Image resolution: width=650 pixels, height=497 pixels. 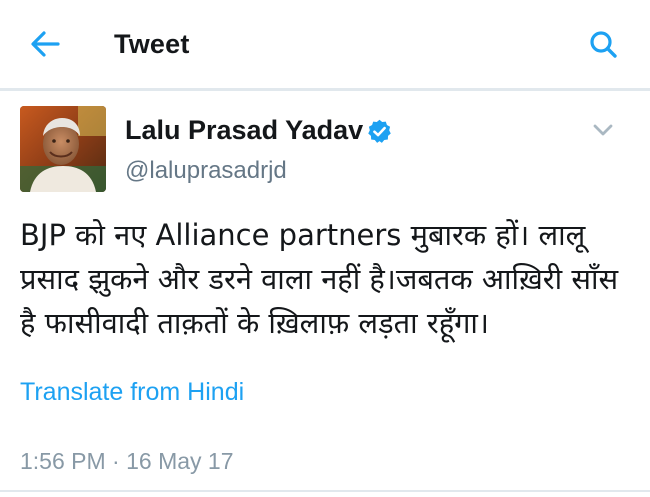 What do you see at coordinates (206, 171) in the screenshot?
I see `author-handle: @laluprasadrjd` at bounding box center [206, 171].